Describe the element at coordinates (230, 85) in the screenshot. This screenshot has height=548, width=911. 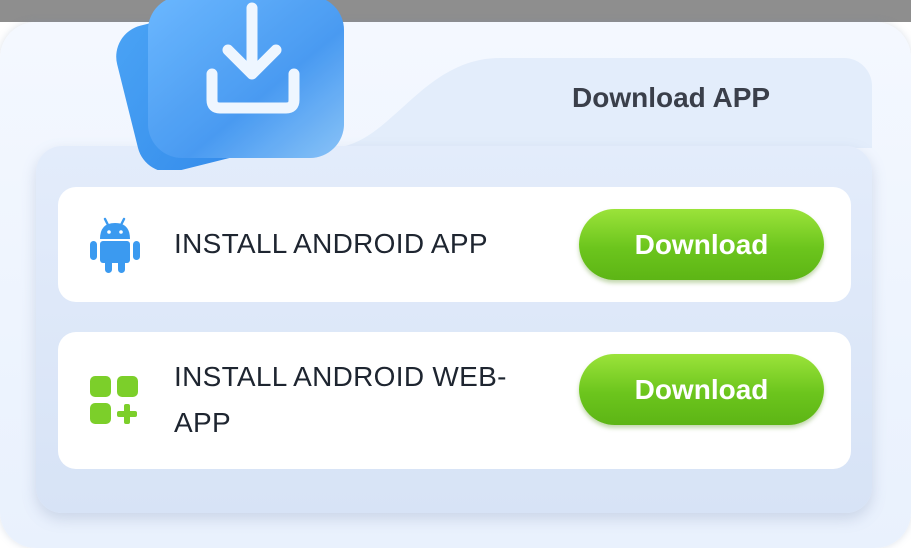
I see `download-app-icon` at that location.